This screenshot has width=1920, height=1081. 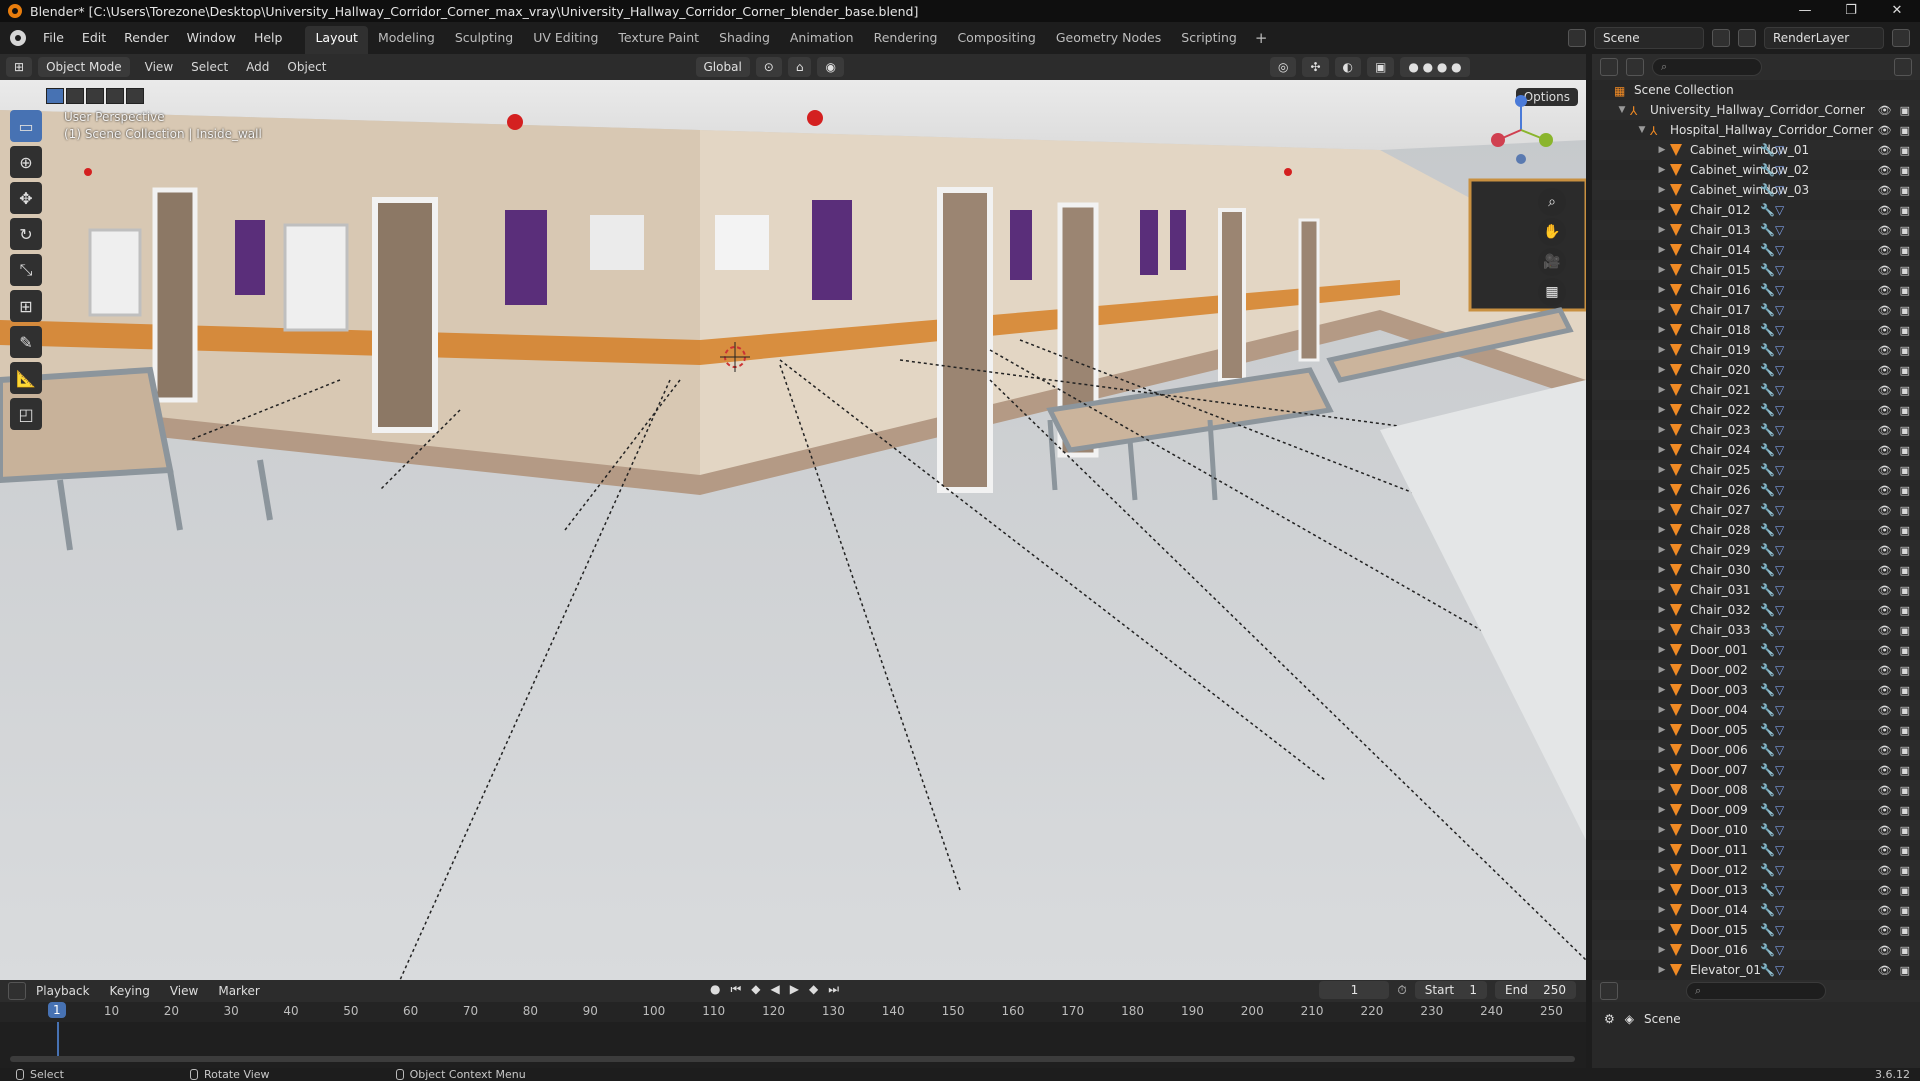 What do you see at coordinates (1707, 67) in the screenshot?
I see `outliner-search-input: ⌕` at bounding box center [1707, 67].